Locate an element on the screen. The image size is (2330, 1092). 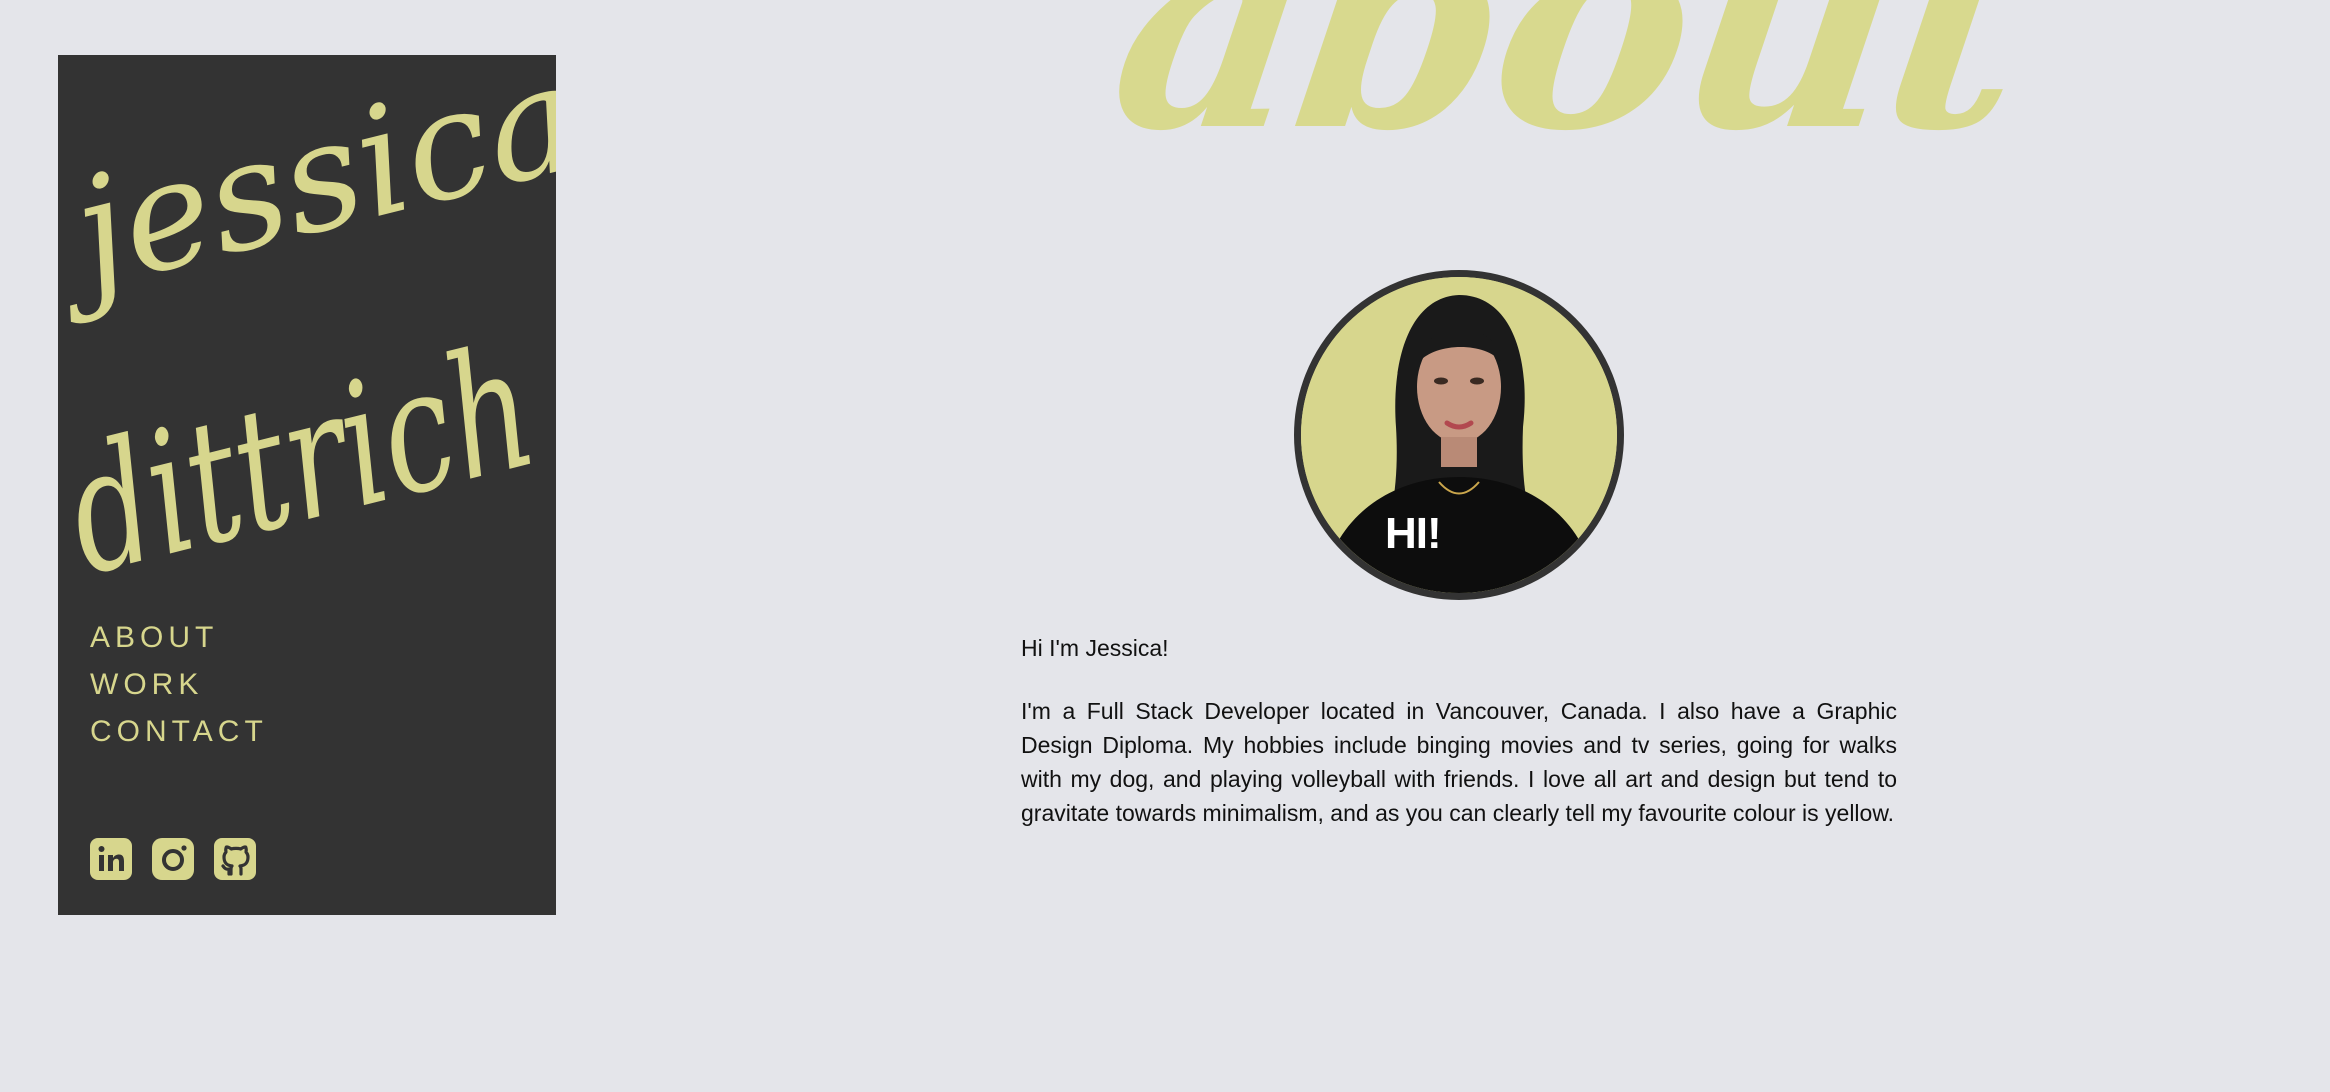
avatar: HI! is located at coordinates (1459, 435).